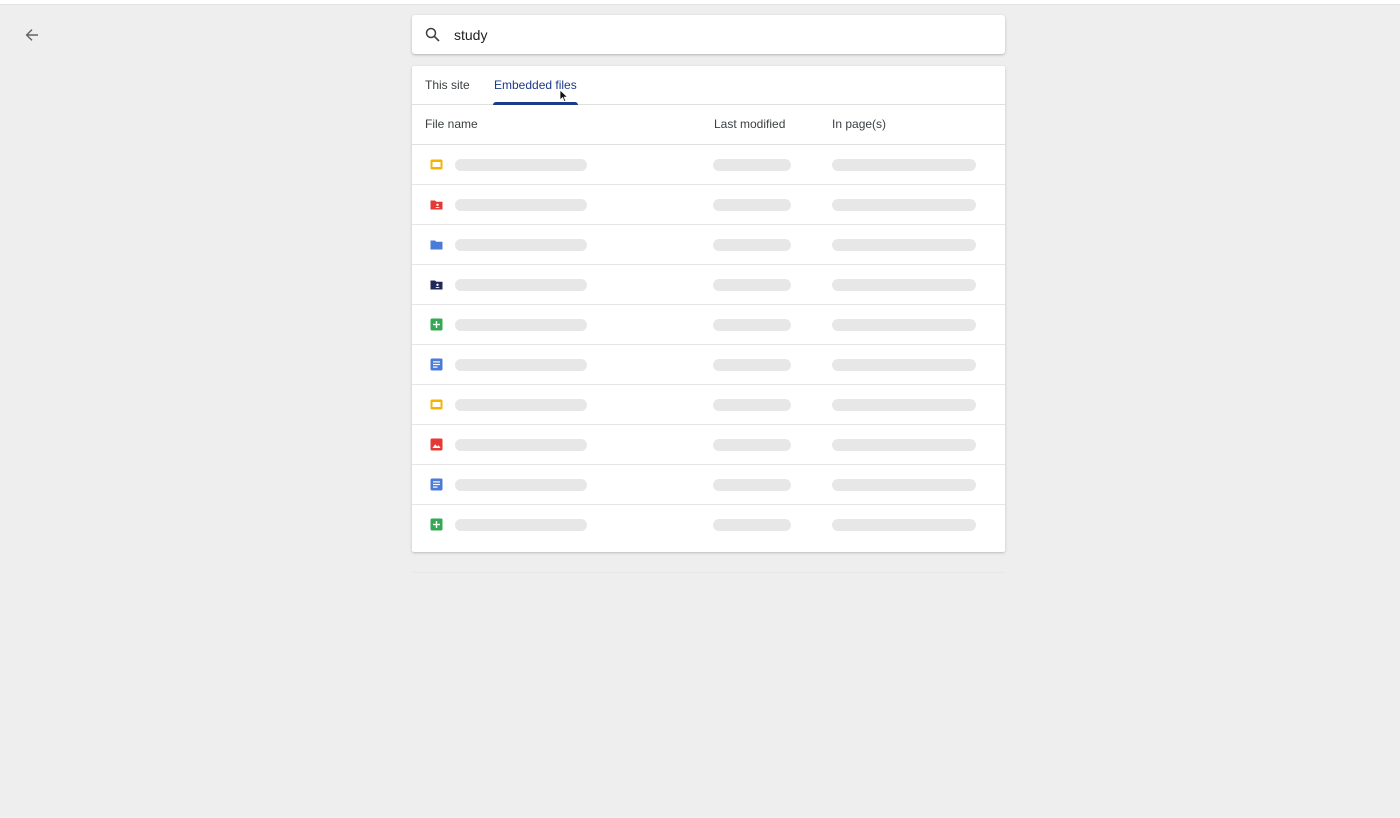 The width and height of the screenshot is (1400, 818). What do you see at coordinates (436, 444) in the screenshot?
I see `image-icon` at bounding box center [436, 444].